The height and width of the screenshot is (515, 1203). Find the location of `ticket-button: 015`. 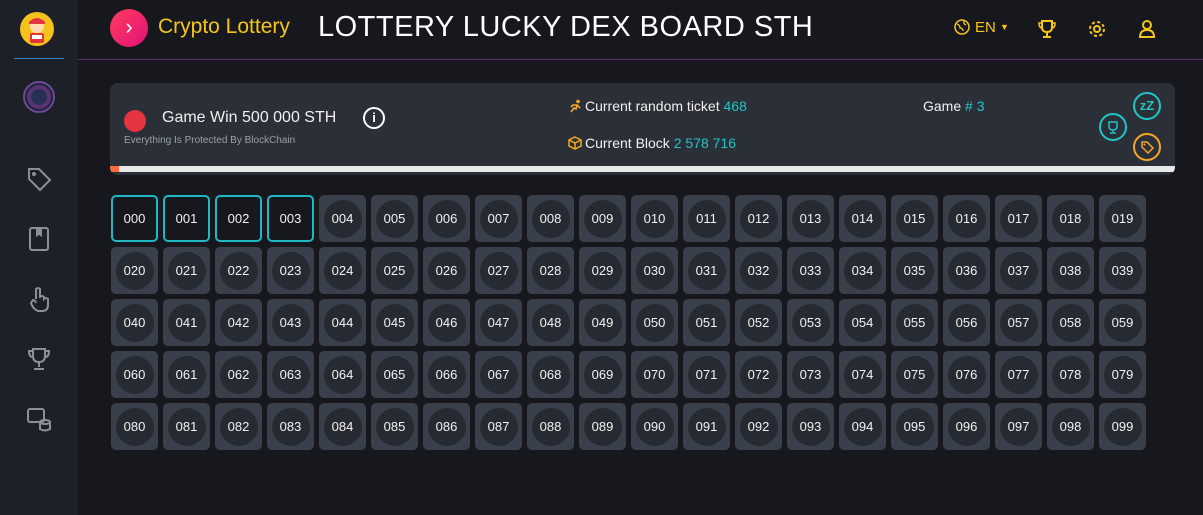

ticket-button: 015 is located at coordinates (914, 218).